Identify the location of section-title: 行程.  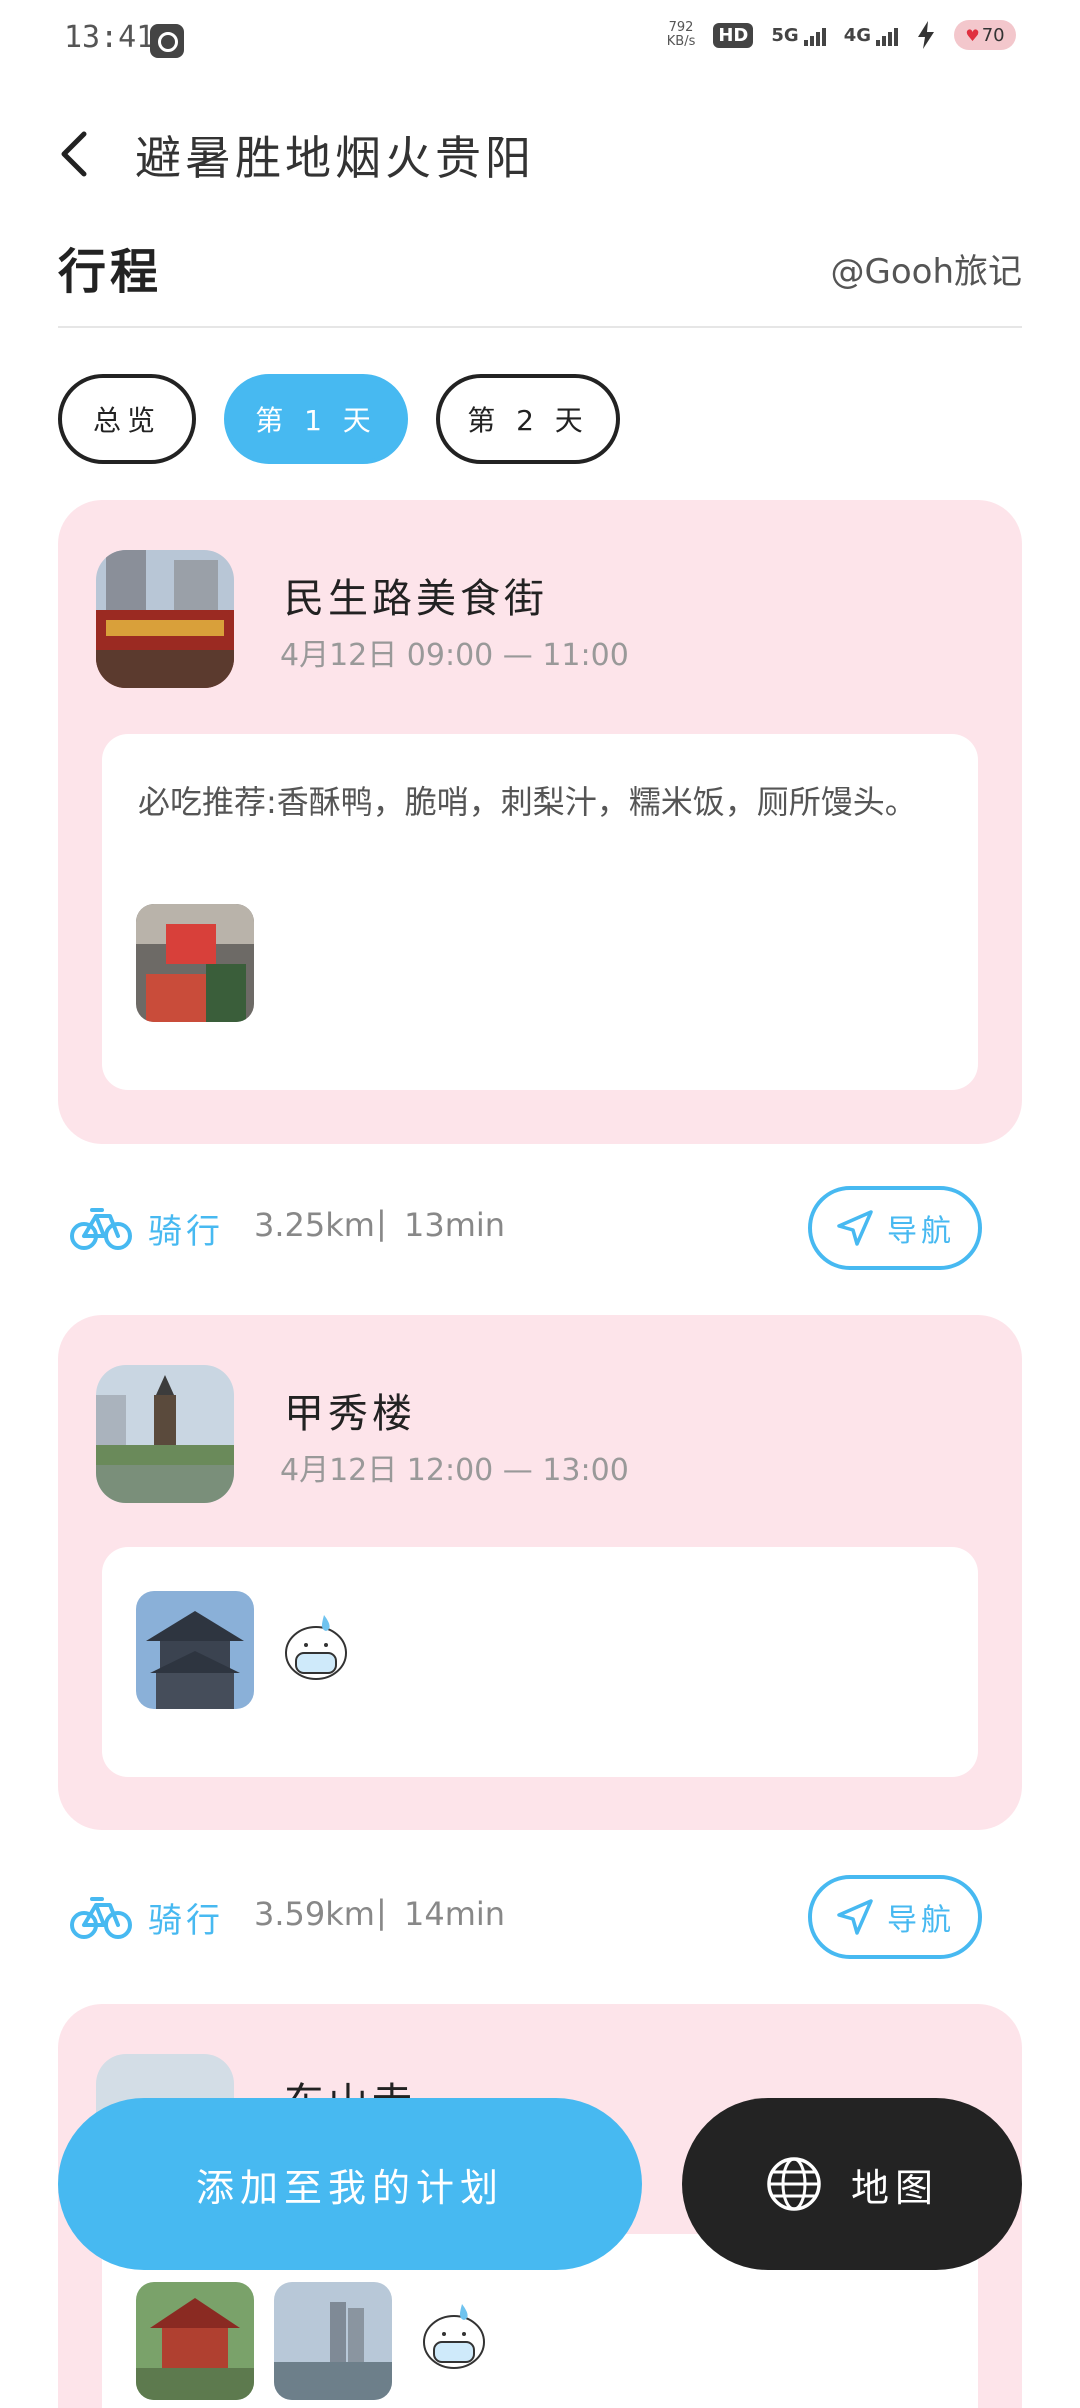
(110, 272).